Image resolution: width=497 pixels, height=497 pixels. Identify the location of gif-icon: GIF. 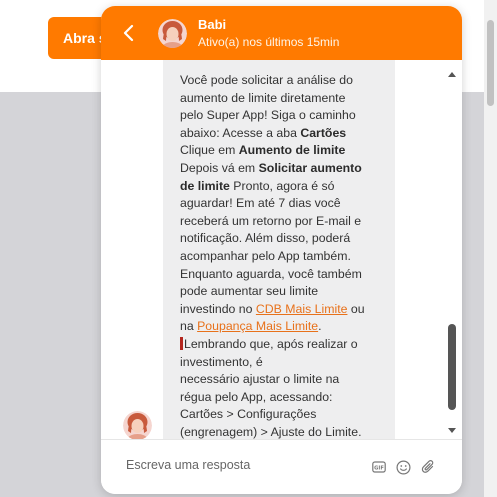
(379, 467).